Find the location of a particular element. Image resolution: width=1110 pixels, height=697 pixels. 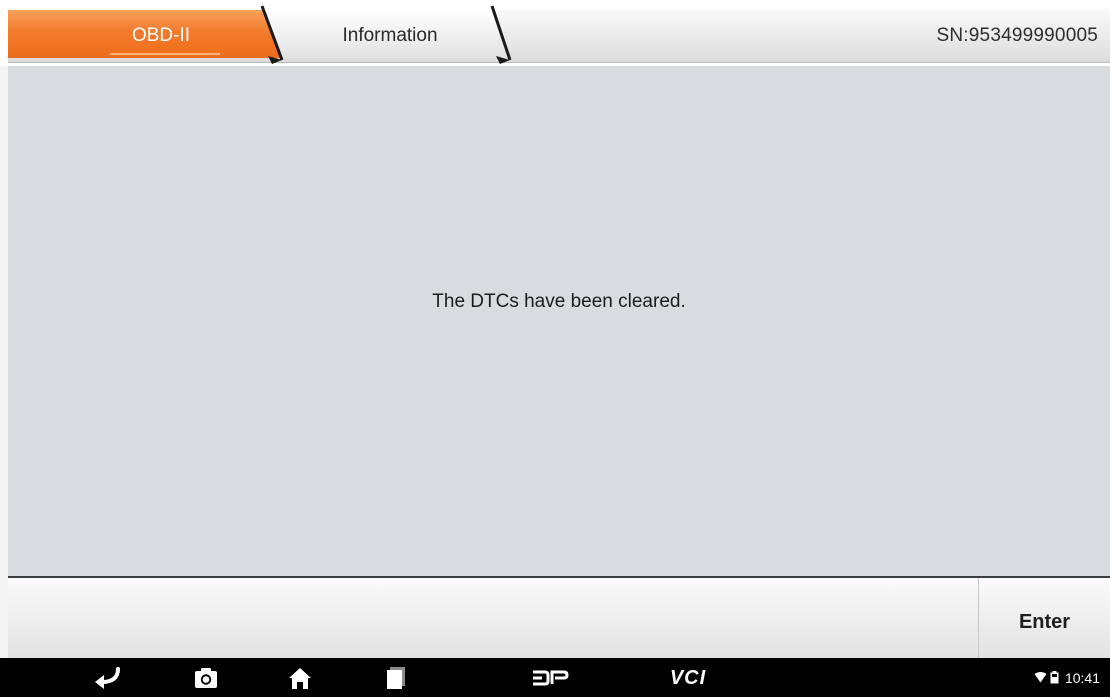

battery-icon is located at coordinates (1054, 677).